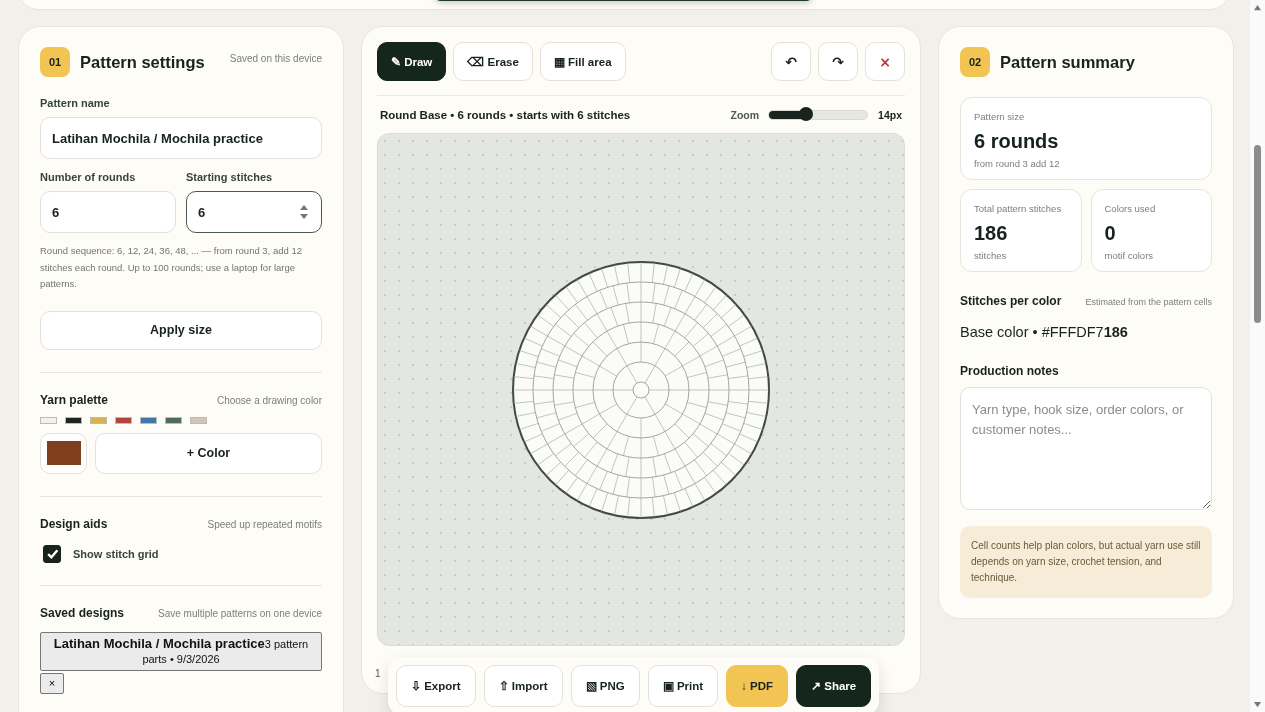 Image resolution: width=1265 pixels, height=712 pixels. Describe the element at coordinates (63, 453) in the screenshot. I see `color-picker` at that location.